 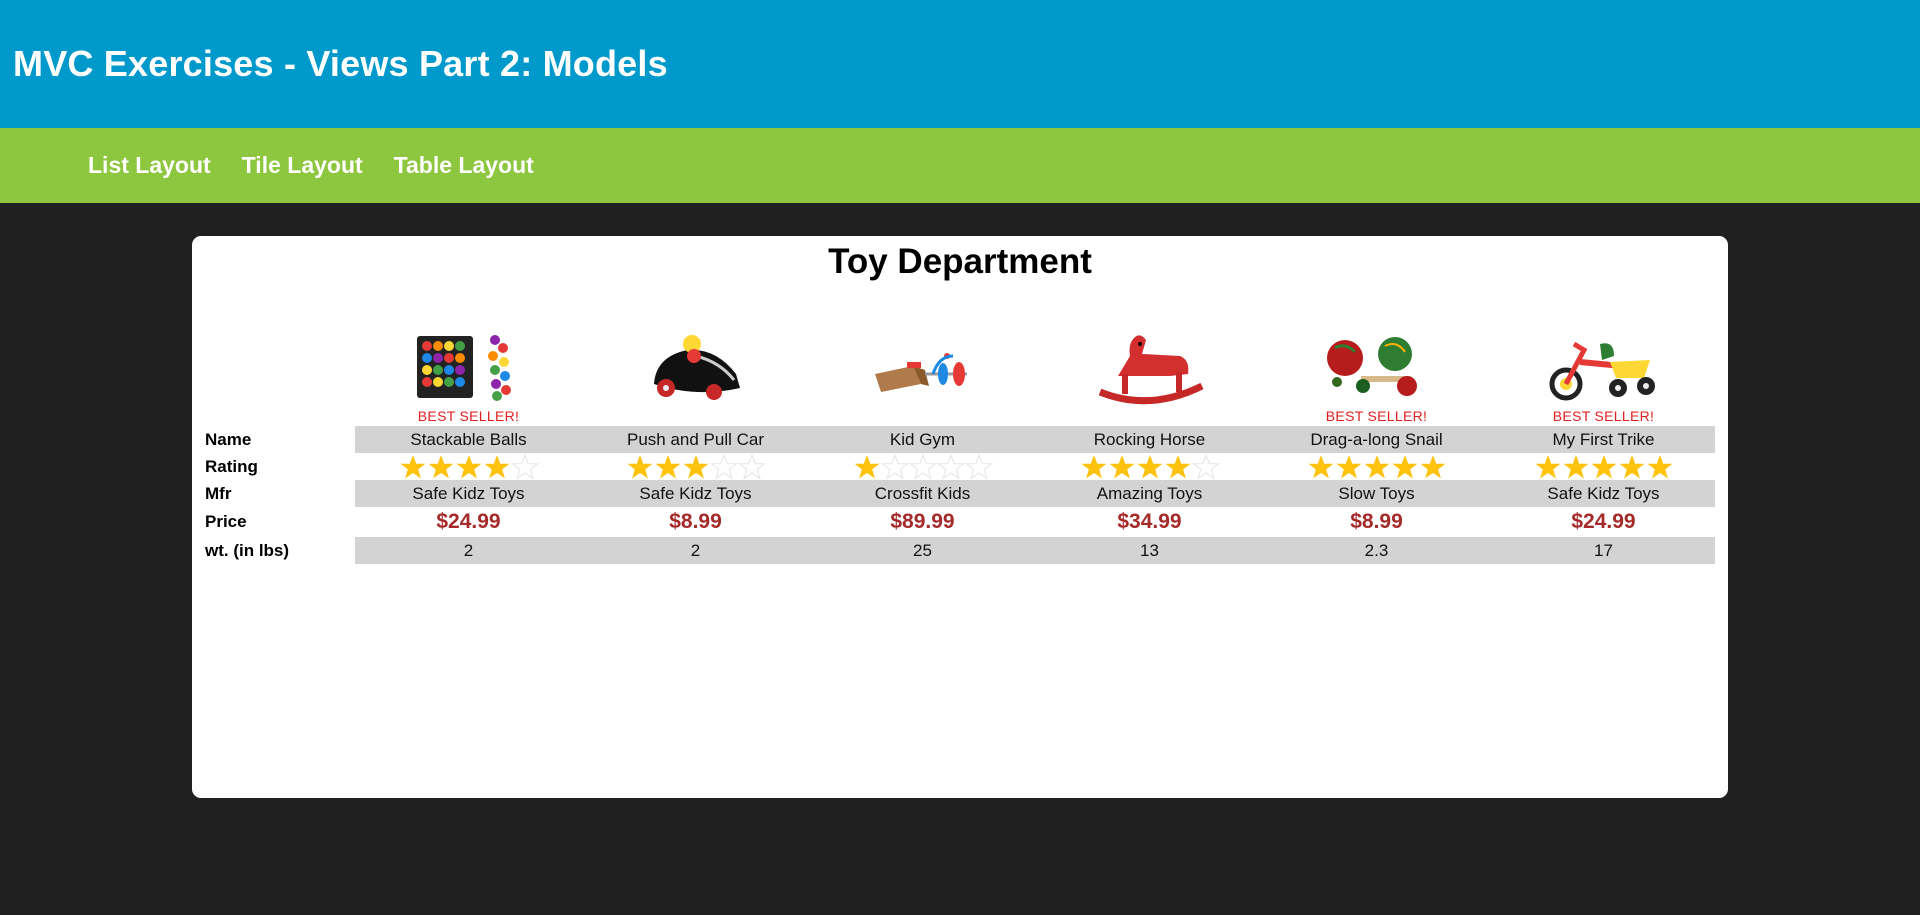 I want to click on kid-gym-icon, so click(x=923, y=366).